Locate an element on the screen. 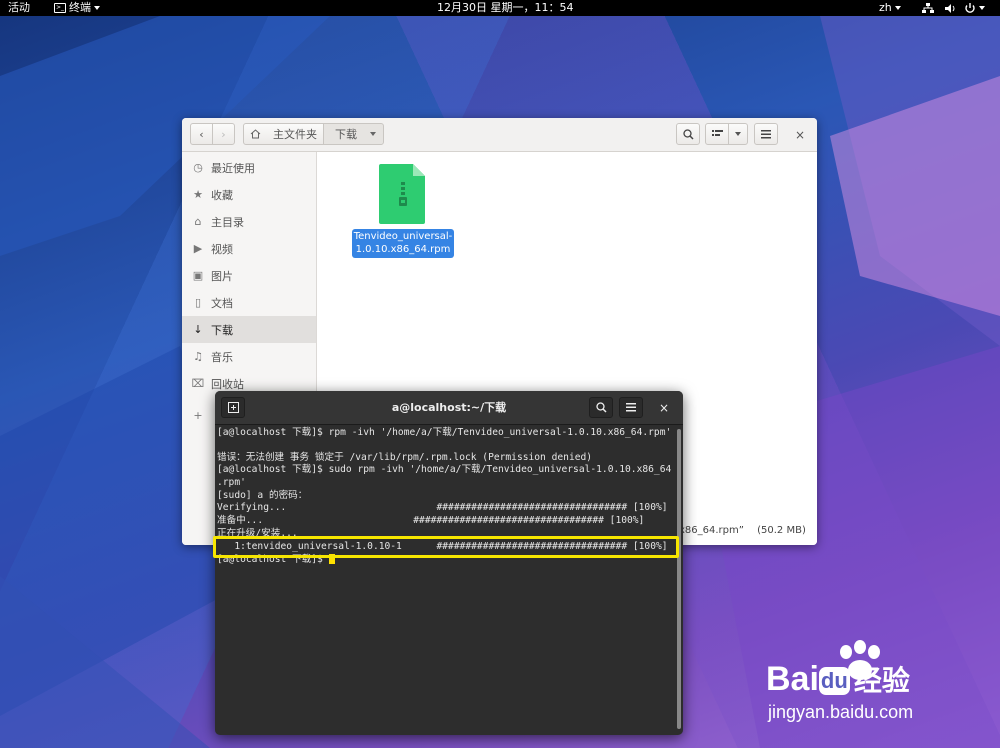 The width and height of the screenshot is (1000, 748). app-menu-button: >_ 终端 is located at coordinates (77, 8).